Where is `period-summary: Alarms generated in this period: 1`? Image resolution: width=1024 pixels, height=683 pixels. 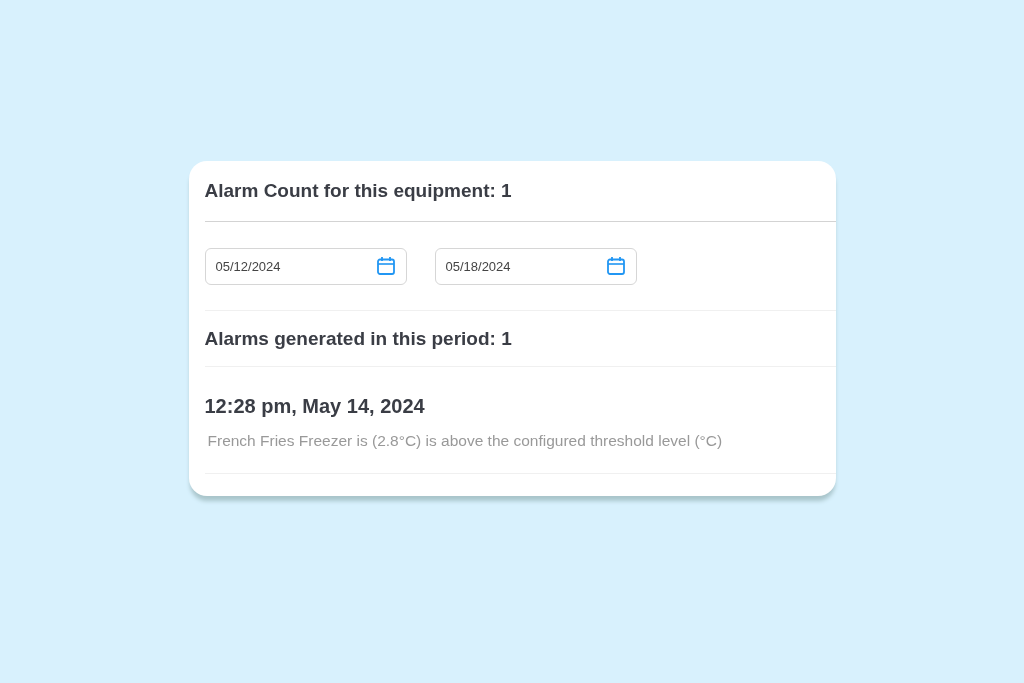
period-summary: Alarms generated in this period: 1 is located at coordinates (358, 338).